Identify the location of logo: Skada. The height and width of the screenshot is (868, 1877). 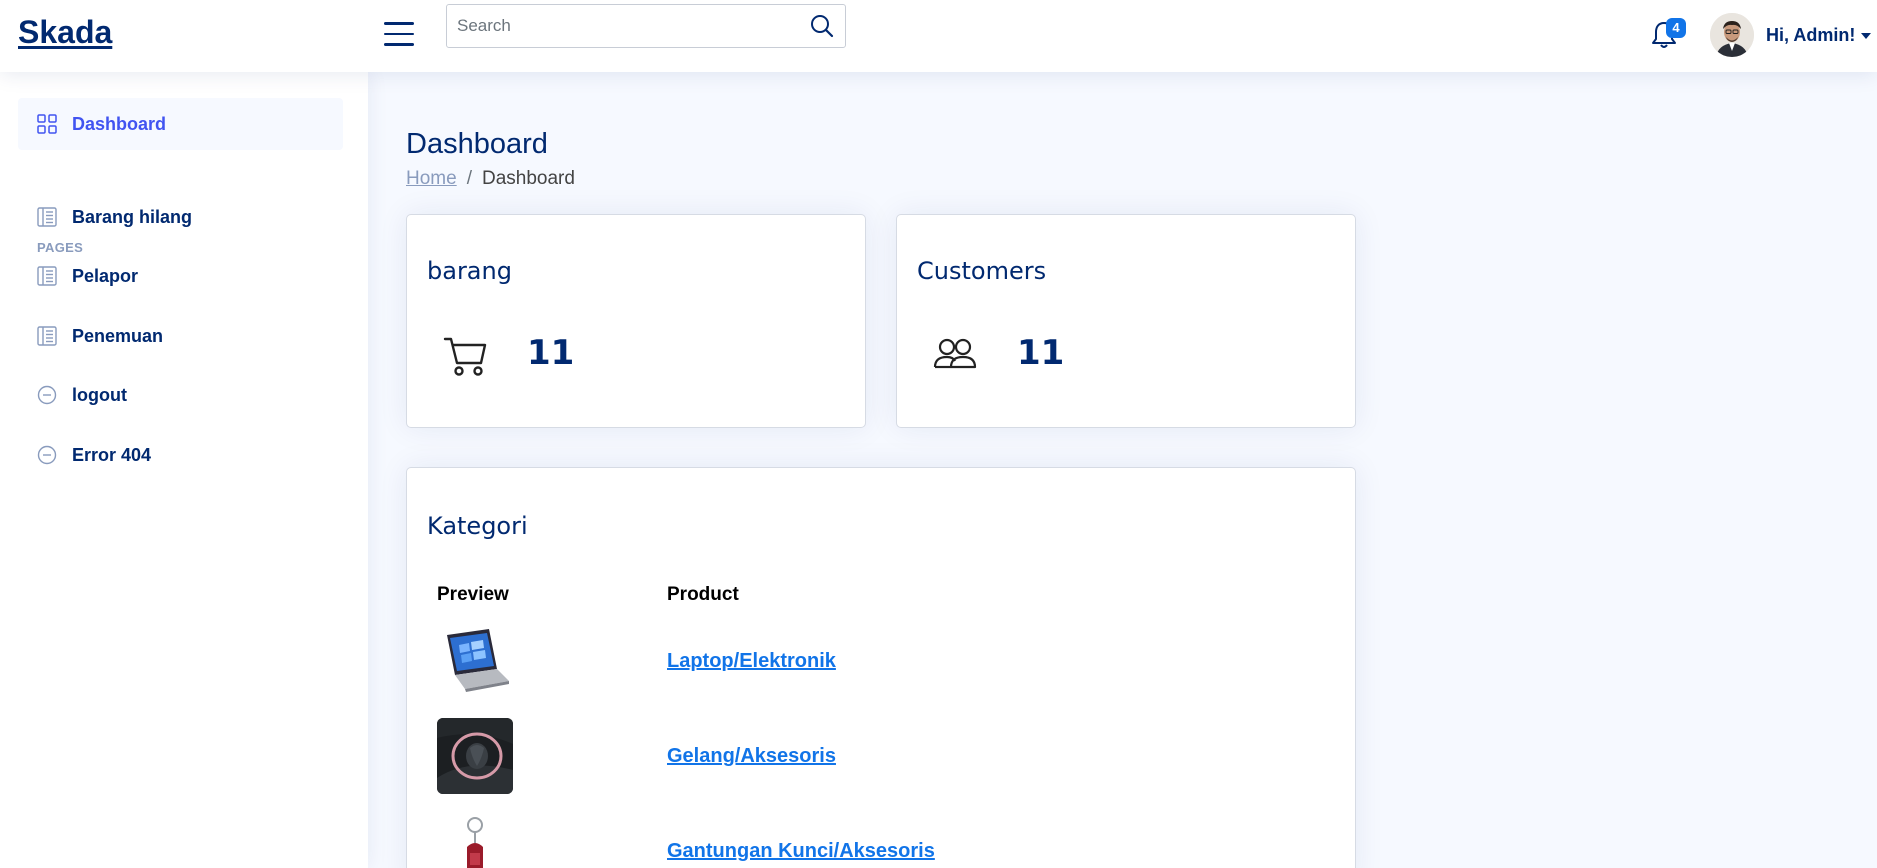
(65, 32).